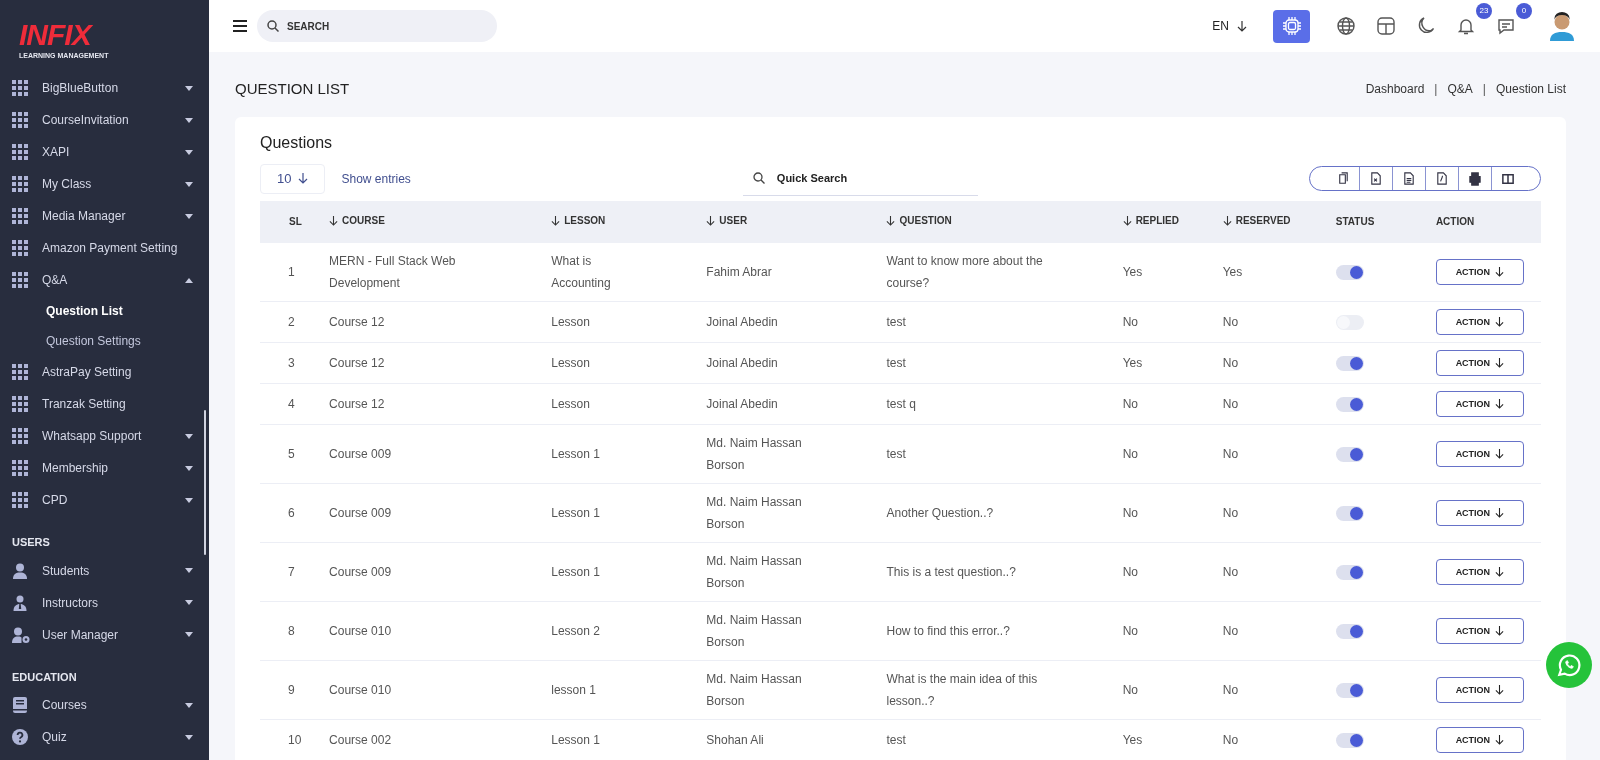 Image resolution: width=1600 pixels, height=760 pixels. What do you see at coordinates (296, 142) in the screenshot?
I see `card-title: Questions` at bounding box center [296, 142].